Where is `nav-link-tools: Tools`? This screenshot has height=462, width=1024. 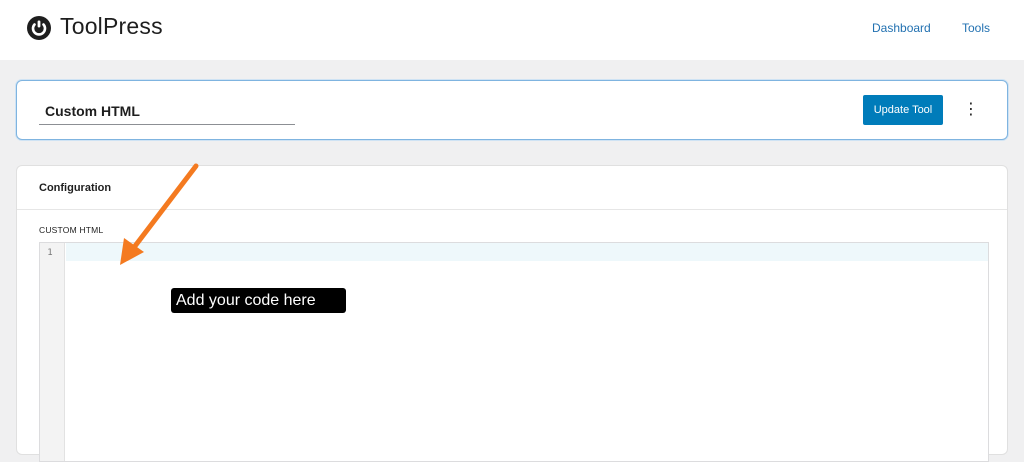 nav-link-tools: Tools is located at coordinates (976, 28).